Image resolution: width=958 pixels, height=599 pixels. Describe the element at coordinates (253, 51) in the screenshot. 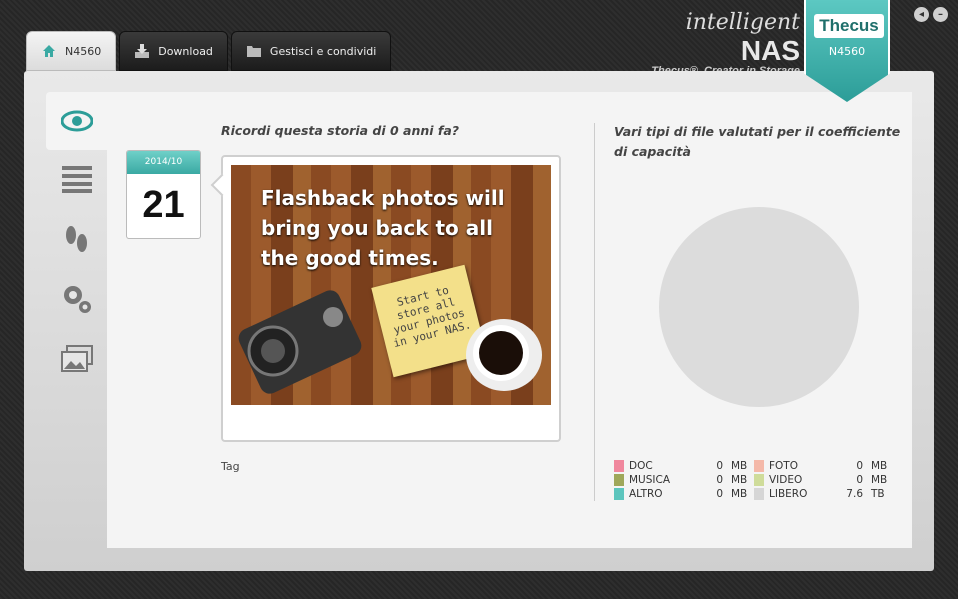

I see `folder-icon` at that location.